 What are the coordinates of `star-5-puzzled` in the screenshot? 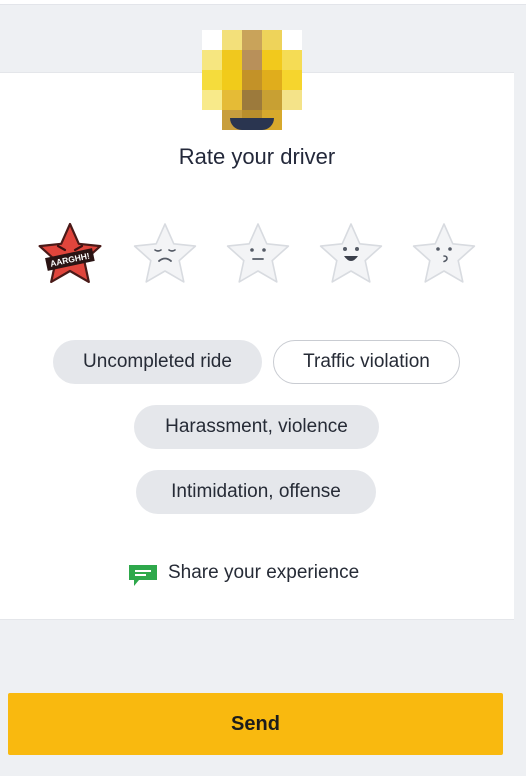 It's located at (444, 256).